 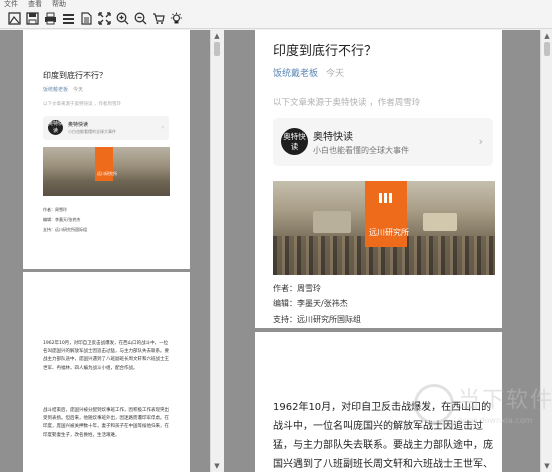 I want to click on thumb-photo-flag: 远川研究所, so click(x=106, y=164).